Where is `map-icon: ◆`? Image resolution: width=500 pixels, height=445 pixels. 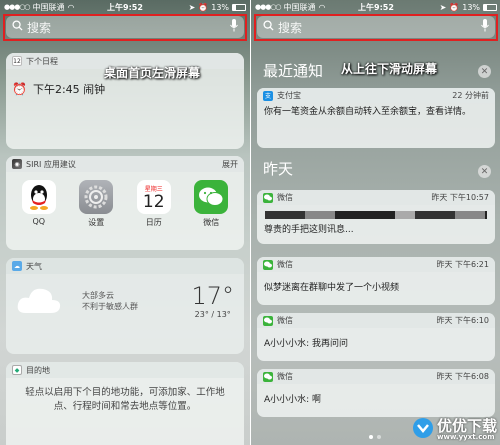
map-icon: ◆ is located at coordinates (17, 370).